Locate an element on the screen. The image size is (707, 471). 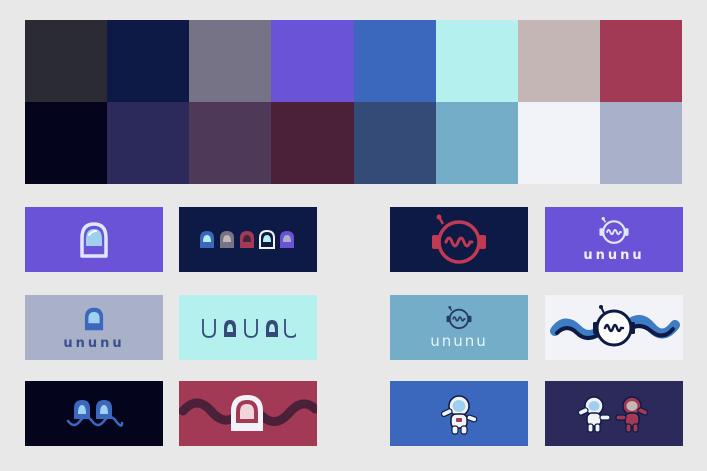
twin-helmet-wave-icon is located at coordinates (95, 413).